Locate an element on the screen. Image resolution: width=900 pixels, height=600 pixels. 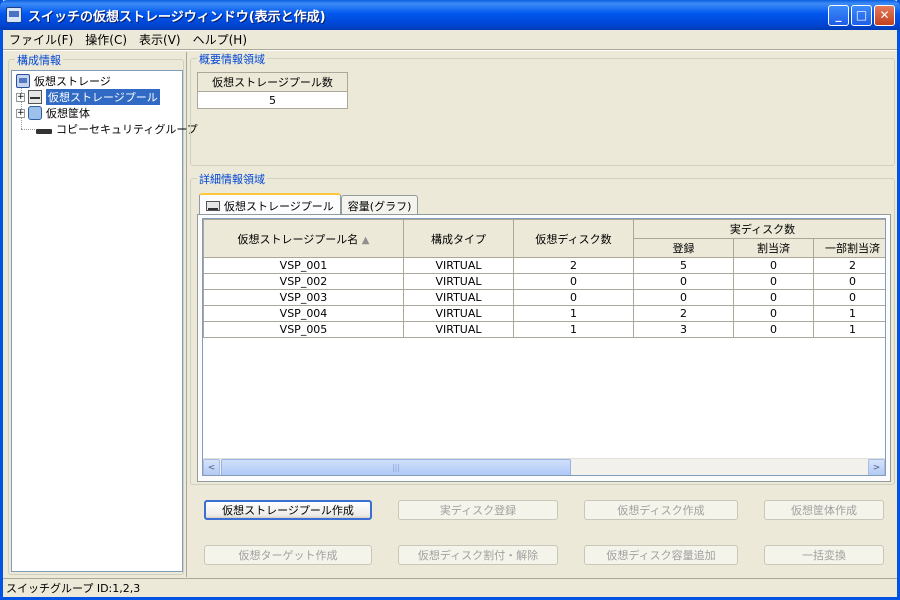
assign-vdisk-button: 仮想ディスク割付・解除 is located at coordinates (478, 555).